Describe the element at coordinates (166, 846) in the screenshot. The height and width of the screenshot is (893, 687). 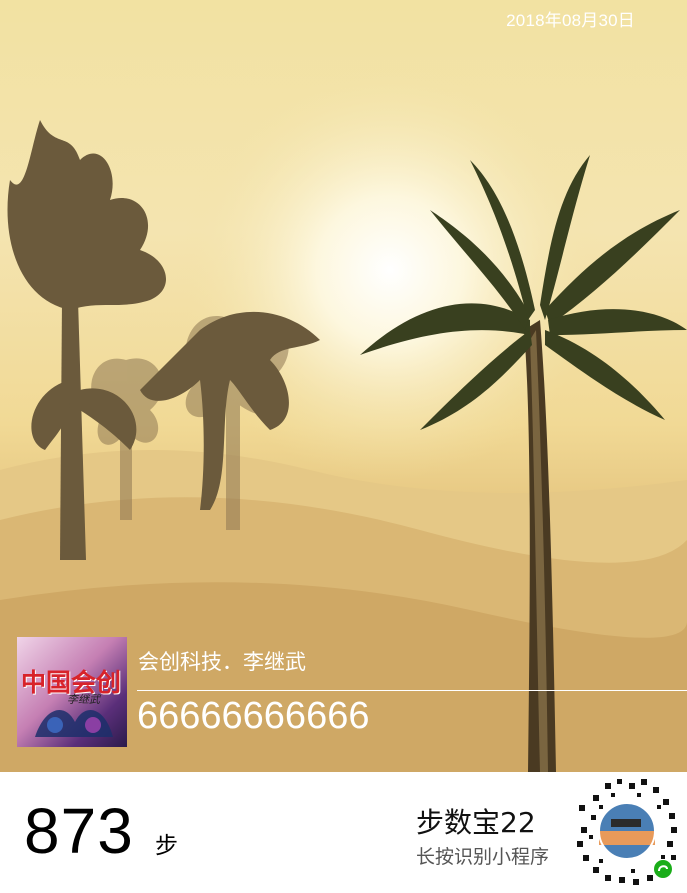
I see `step-unit: 步` at that location.